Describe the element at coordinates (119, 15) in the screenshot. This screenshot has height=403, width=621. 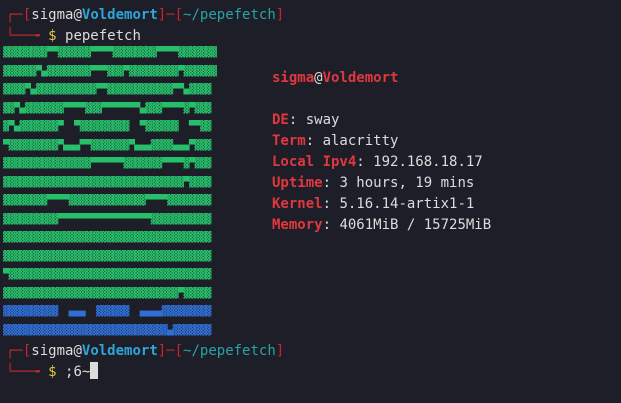
I see `prompt-host: Voldemort` at that location.